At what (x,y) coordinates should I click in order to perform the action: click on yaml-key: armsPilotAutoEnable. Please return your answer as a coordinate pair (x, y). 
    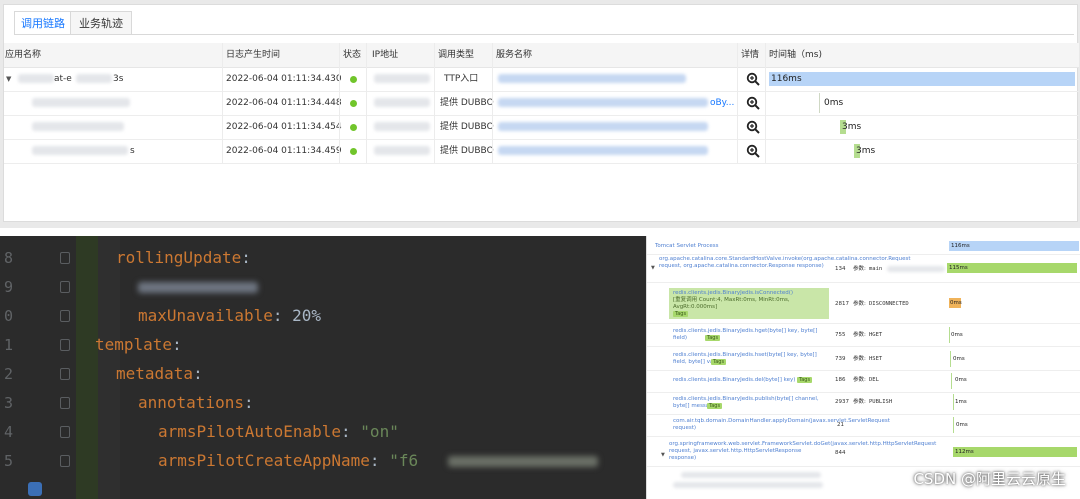
    Looking at the image, I should click on (250, 431).